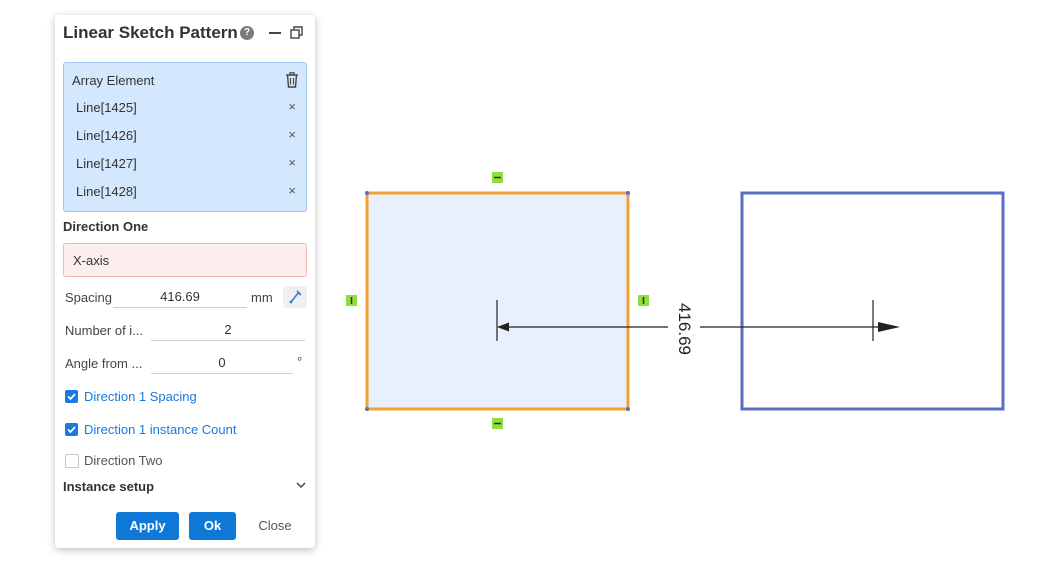  Describe the element at coordinates (187, 164) in the screenshot. I see `list-item: Line[1427] ×` at that location.